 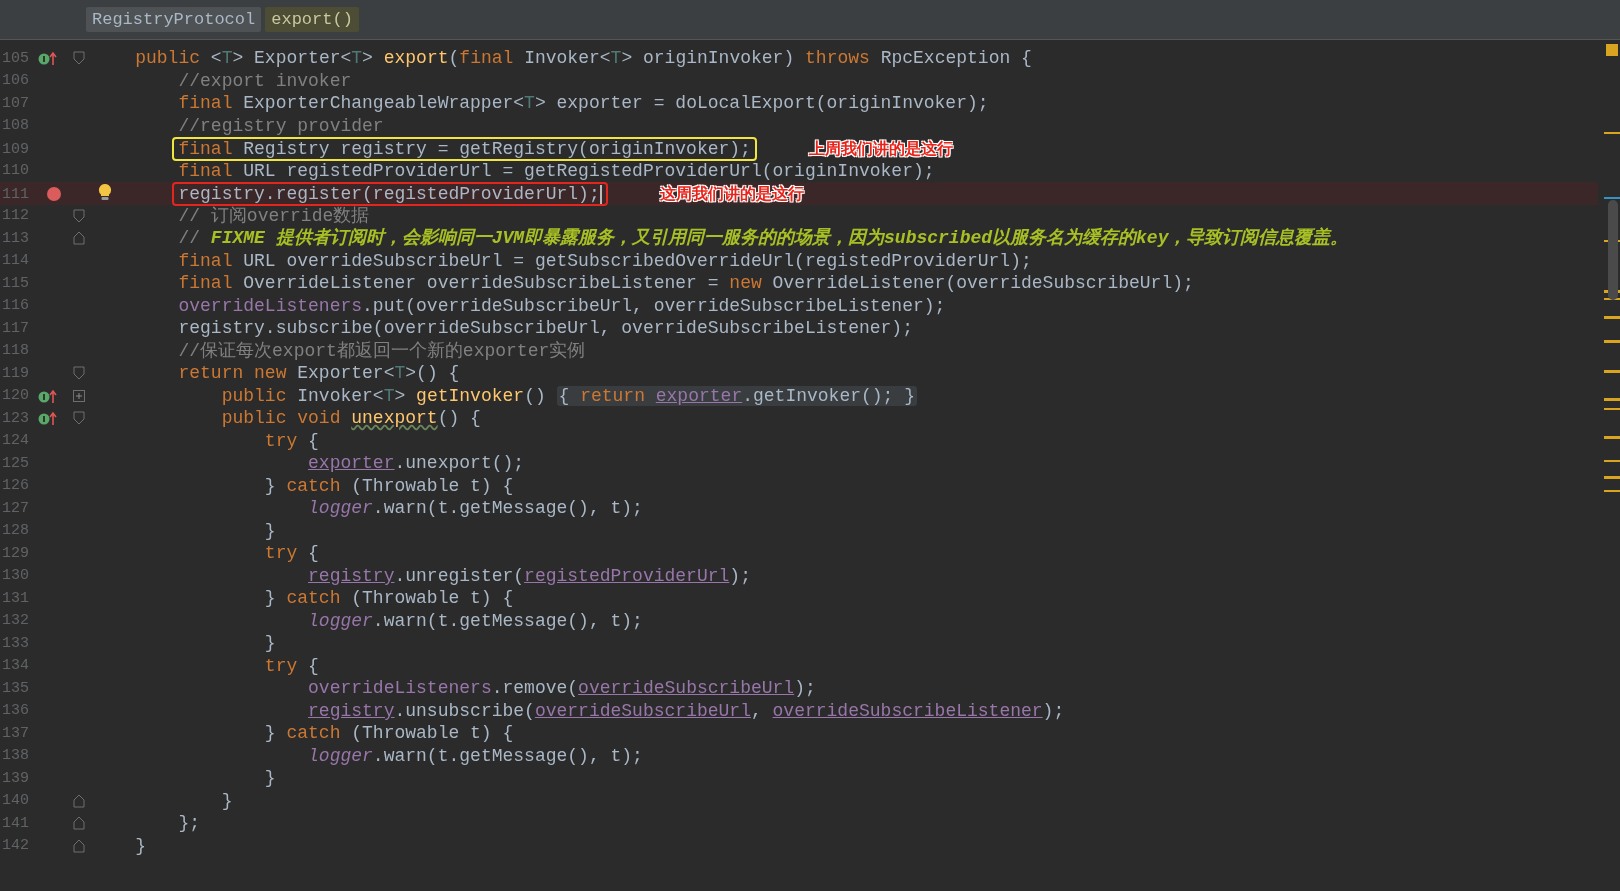 What do you see at coordinates (15, 666) in the screenshot?
I see `line-number: 134` at bounding box center [15, 666].